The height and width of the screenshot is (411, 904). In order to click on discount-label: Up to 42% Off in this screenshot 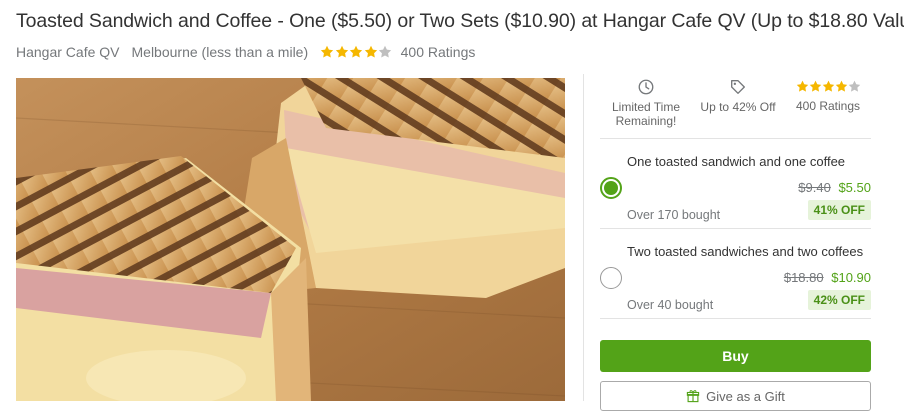, I will do `click(738, 107)`.